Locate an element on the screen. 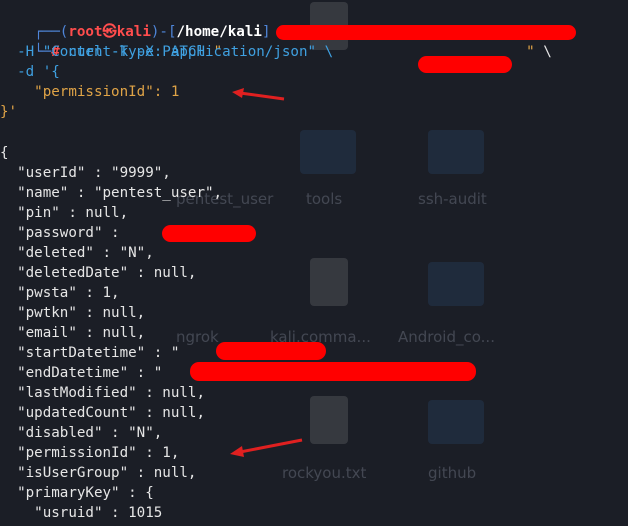 The image size is (628, 526). prompt-line: ┌──(root㉿kali)-[/home/kali] is located at coordinates (152, 32).